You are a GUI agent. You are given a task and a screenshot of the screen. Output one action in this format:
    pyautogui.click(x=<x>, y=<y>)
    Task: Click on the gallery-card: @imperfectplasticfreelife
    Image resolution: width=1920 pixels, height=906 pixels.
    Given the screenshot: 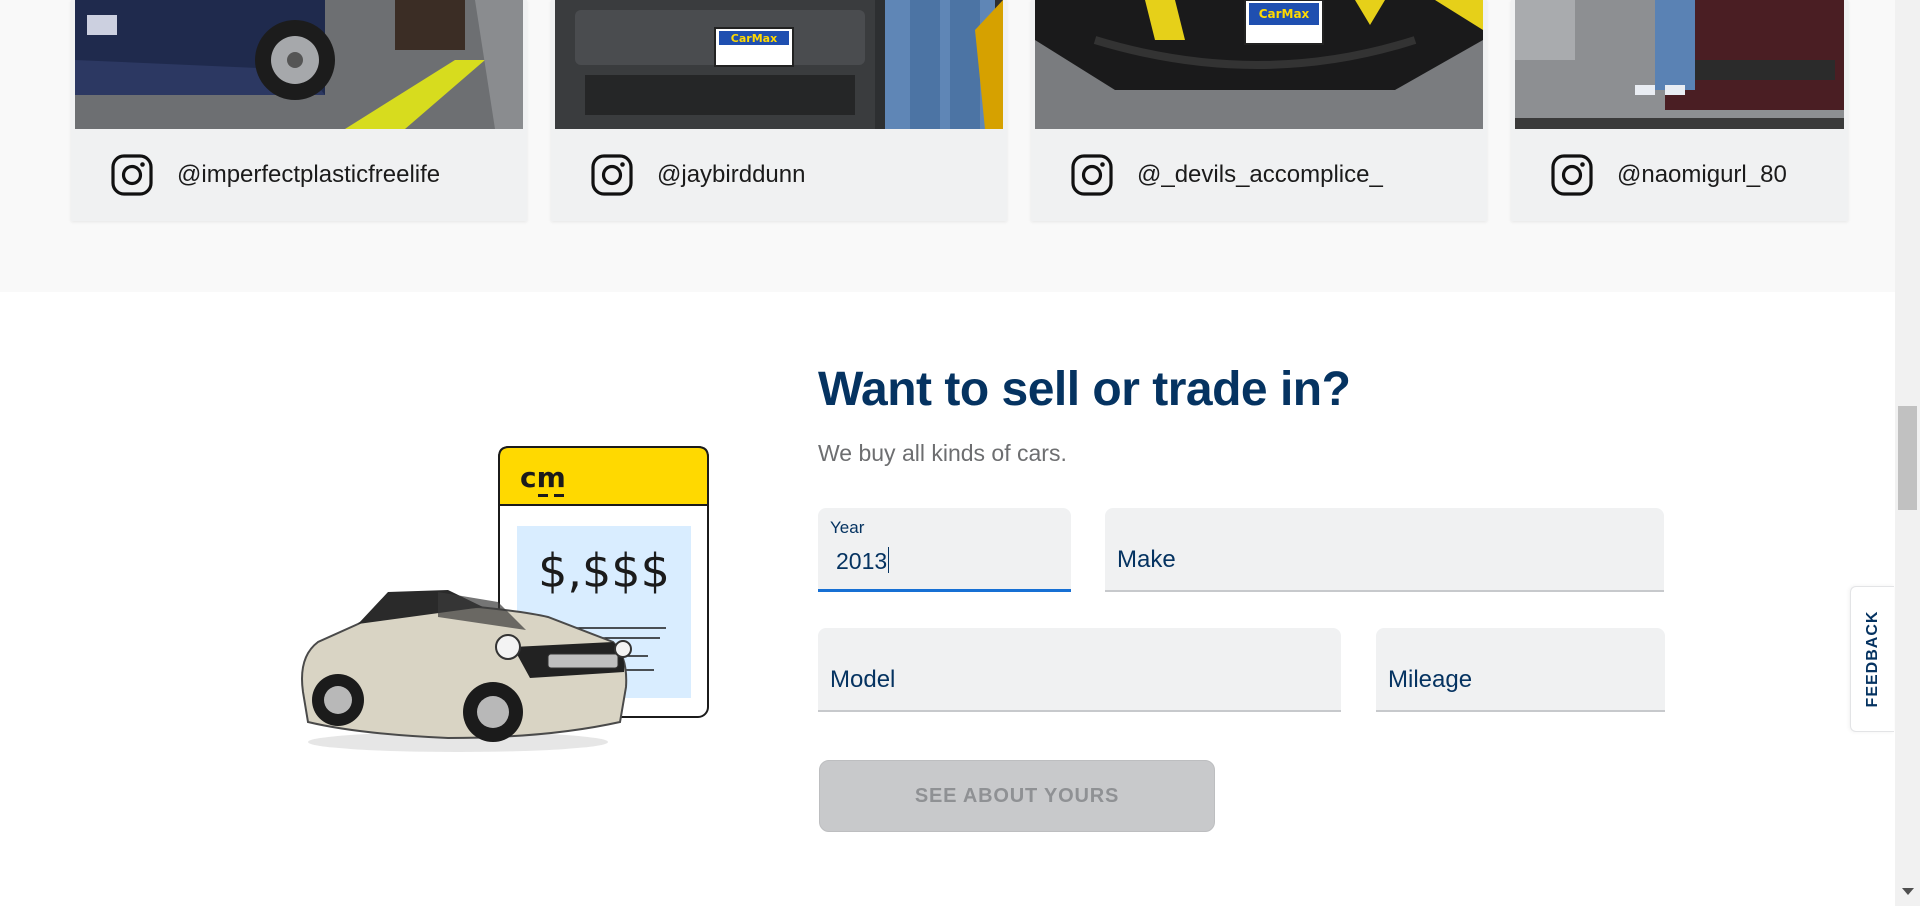 What is the action you would take?
    pyautogui.click(x=299, y=110)
    